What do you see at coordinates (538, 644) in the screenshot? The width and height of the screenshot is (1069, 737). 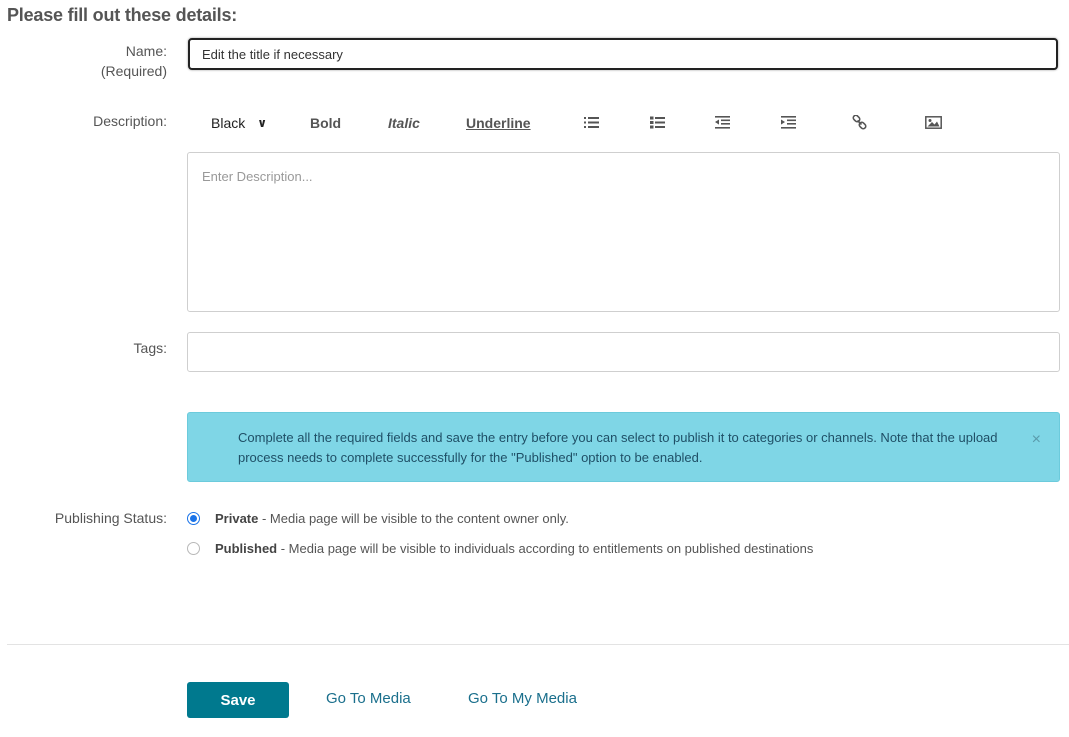 I see `divider` at bounding box center [538, 644].